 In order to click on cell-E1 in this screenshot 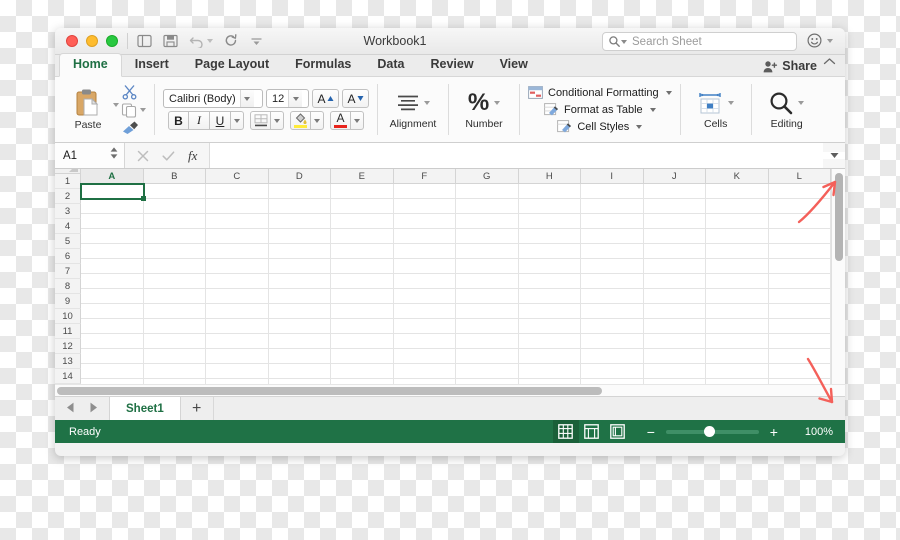, I will do `click(362, 191)`.